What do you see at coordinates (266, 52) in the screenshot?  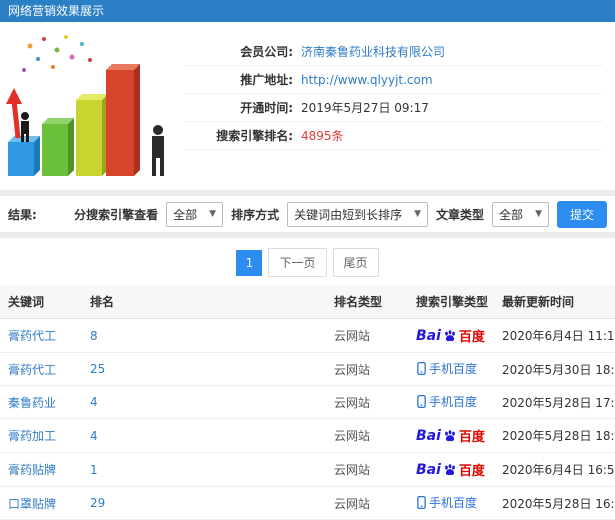 I see `company-label: 会员公司:` at bounding box center [266, 52].